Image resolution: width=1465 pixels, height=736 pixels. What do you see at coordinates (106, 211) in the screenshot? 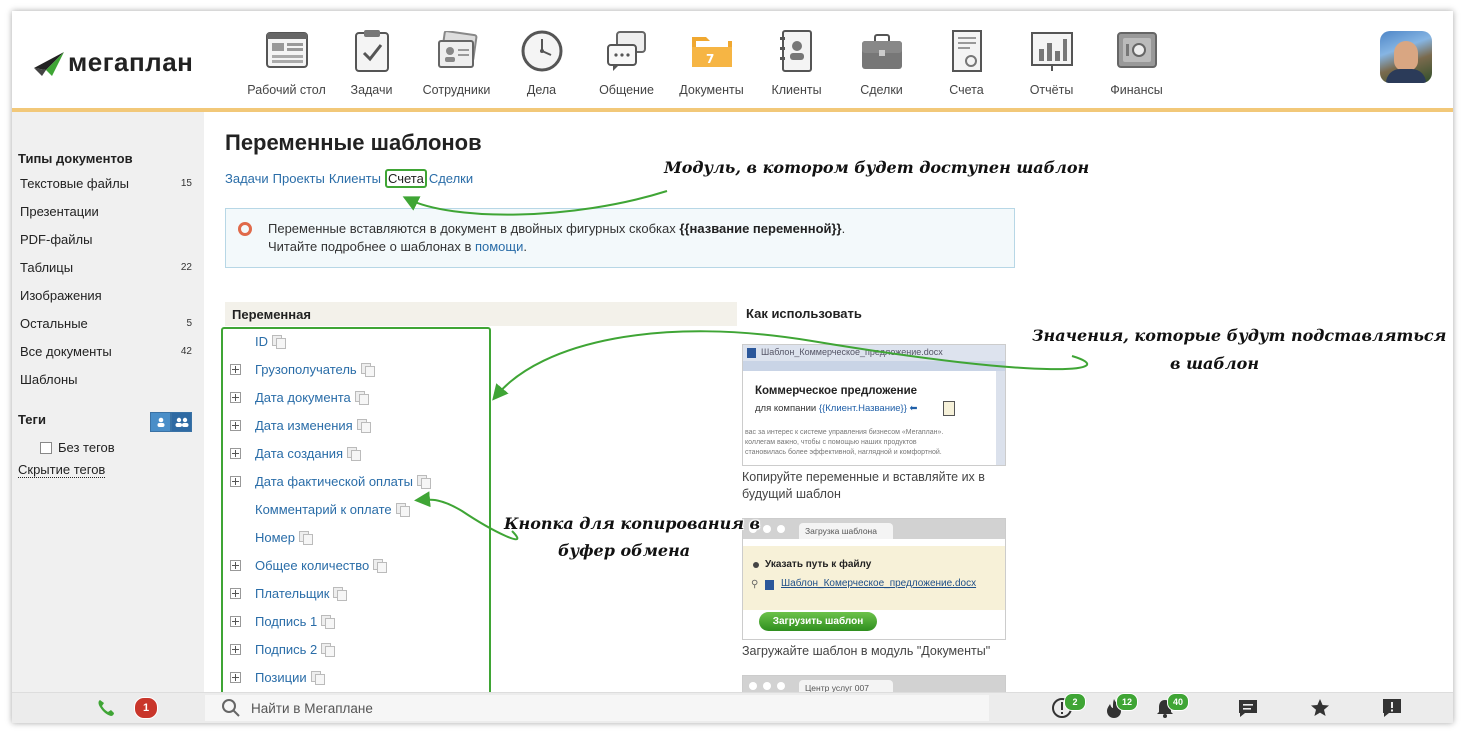
I see `sidebar-item-presentations: Презентации` at bounding box center [106, 211].